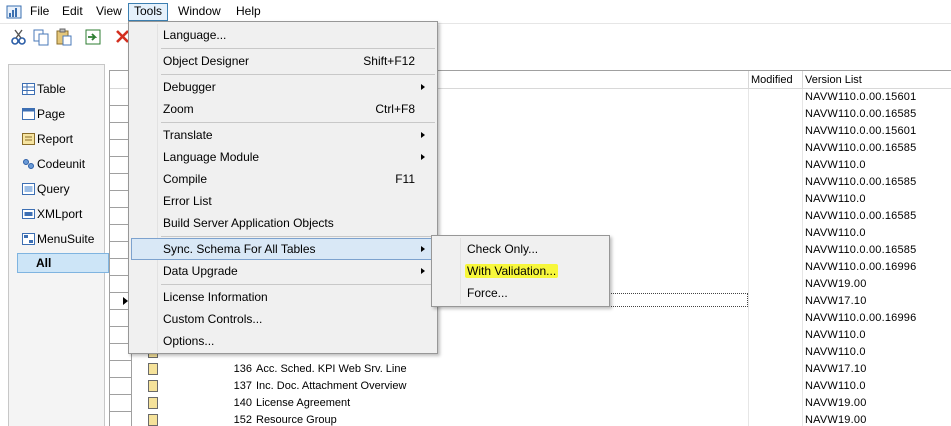 The image size is (951, 426). I want to click on nav-item-xmlport: XMLport, so click(59, 214).